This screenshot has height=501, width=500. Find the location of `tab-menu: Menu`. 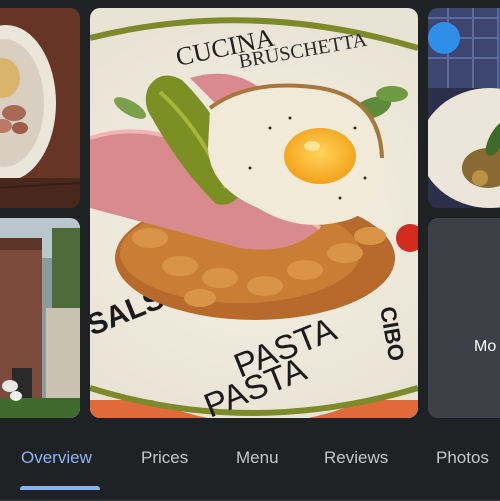

tab-menu: Menu is located at coordinates (257, 458).